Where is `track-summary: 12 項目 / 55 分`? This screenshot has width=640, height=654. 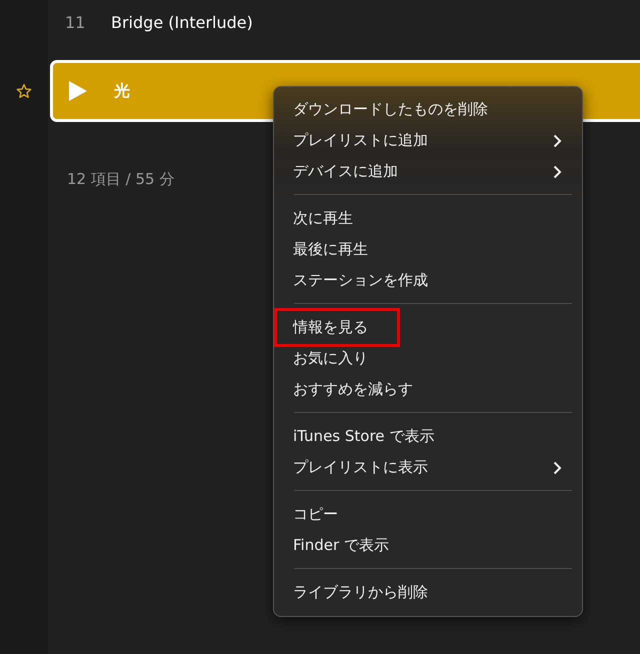 track-summary: 12 項目 / 55 分 is located at coordinates (120, 179).